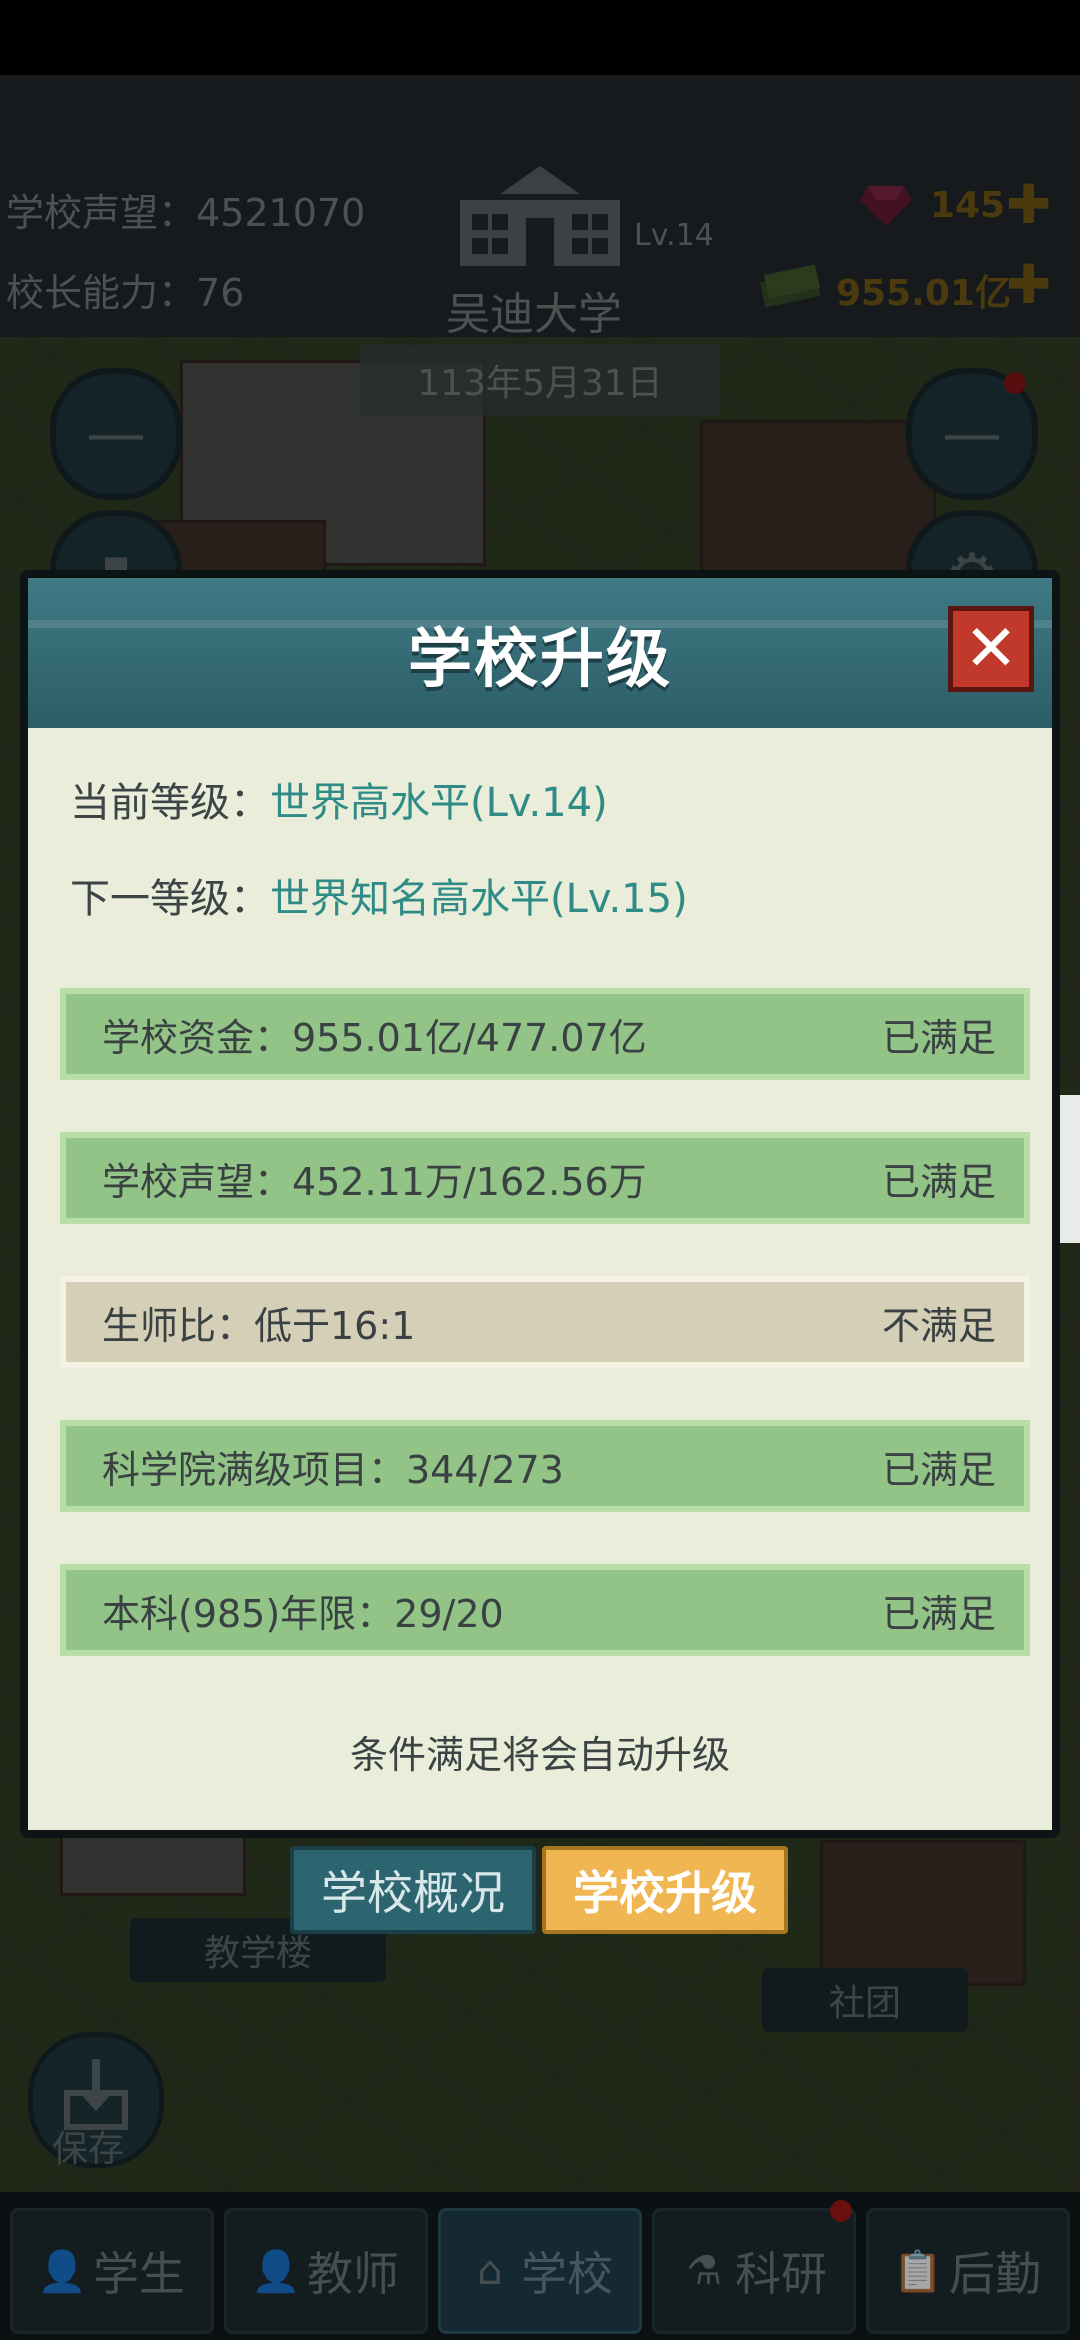 This screenshot has width=1080, height=2340. I want to click on current-level-row: 当前等级：世界高水平(Lv.14), so click(339, 799).